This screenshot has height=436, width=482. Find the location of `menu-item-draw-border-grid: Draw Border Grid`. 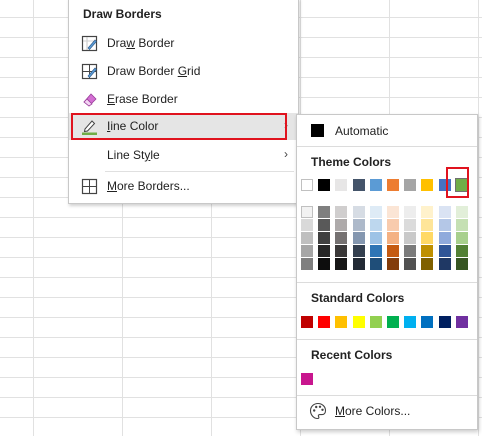

menu-item-draw-border-grid: Draw Border Grid is located at coordinates (183, 71).